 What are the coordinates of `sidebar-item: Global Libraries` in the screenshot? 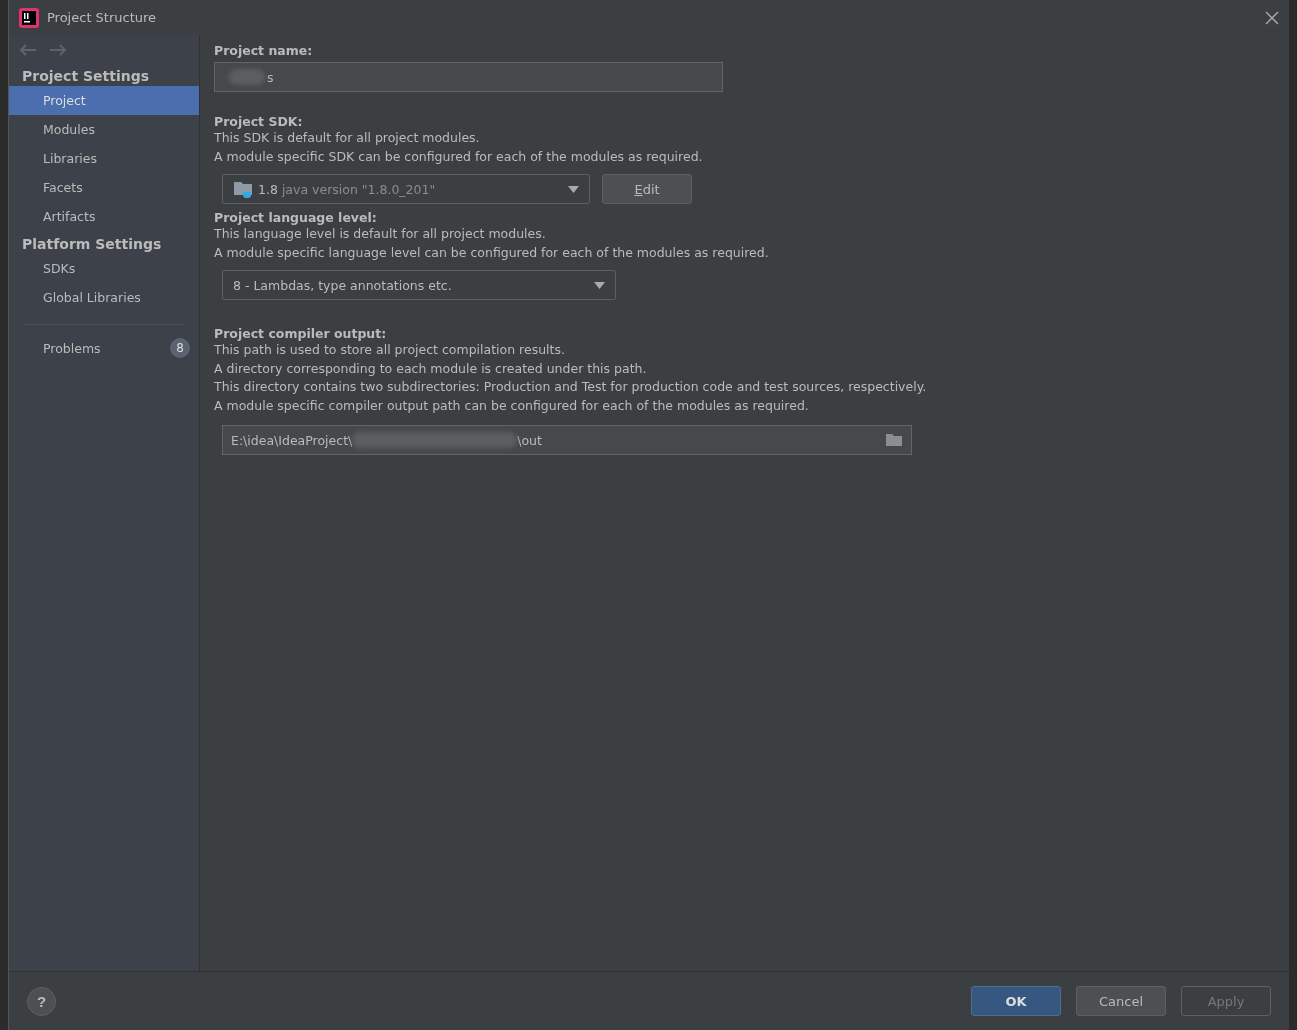 It's located at (104, 297).